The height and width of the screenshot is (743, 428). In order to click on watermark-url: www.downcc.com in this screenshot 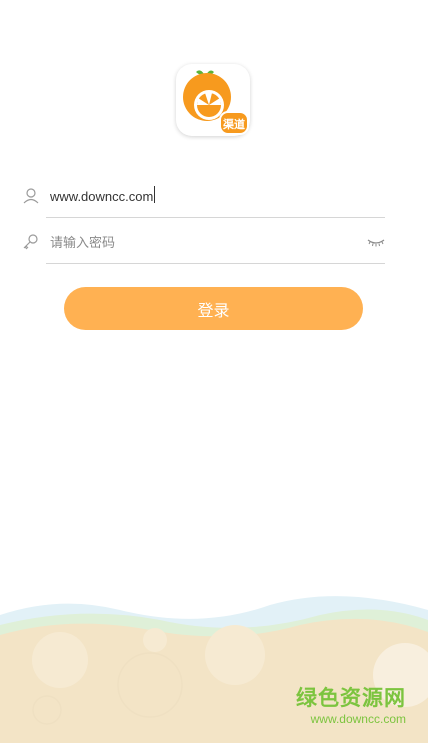, I will do `click(358, 719)`.